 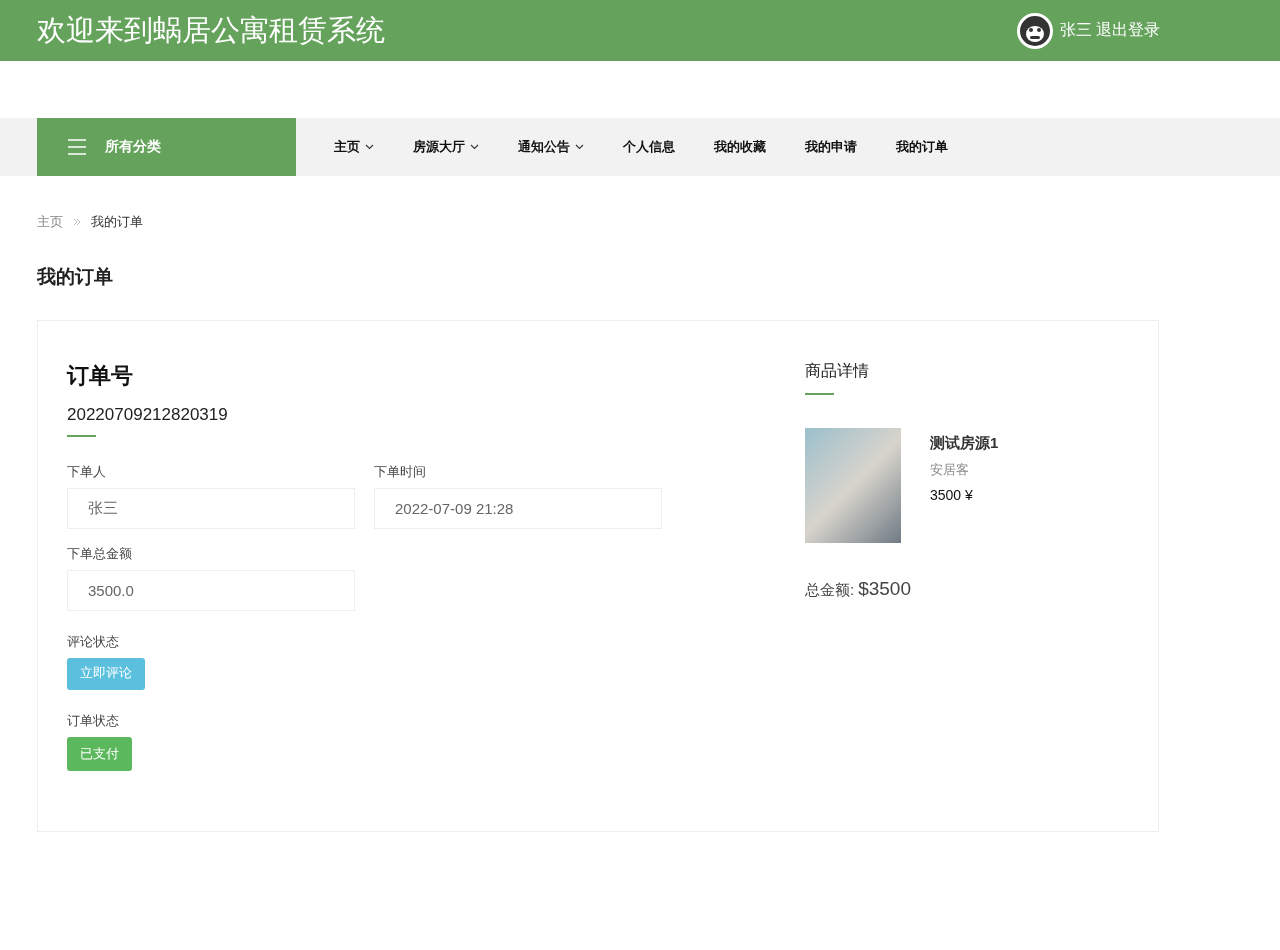 What do you see at coordinates (831, 147) in the screenshot?
I see `nav-link: 我的申请` at bounding box center [831, 147].